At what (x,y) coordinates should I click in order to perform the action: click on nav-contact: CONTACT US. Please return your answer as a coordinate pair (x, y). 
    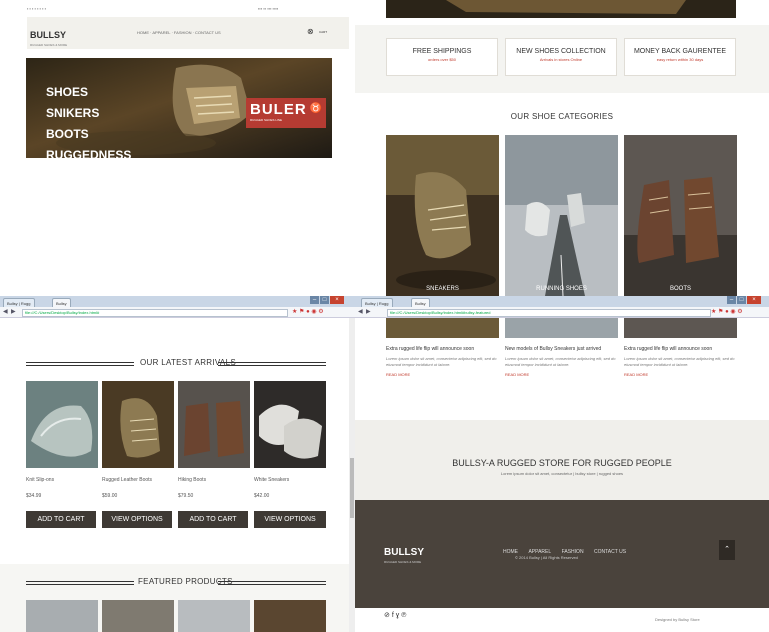
    Looking at the image, I should click on (208, 32).